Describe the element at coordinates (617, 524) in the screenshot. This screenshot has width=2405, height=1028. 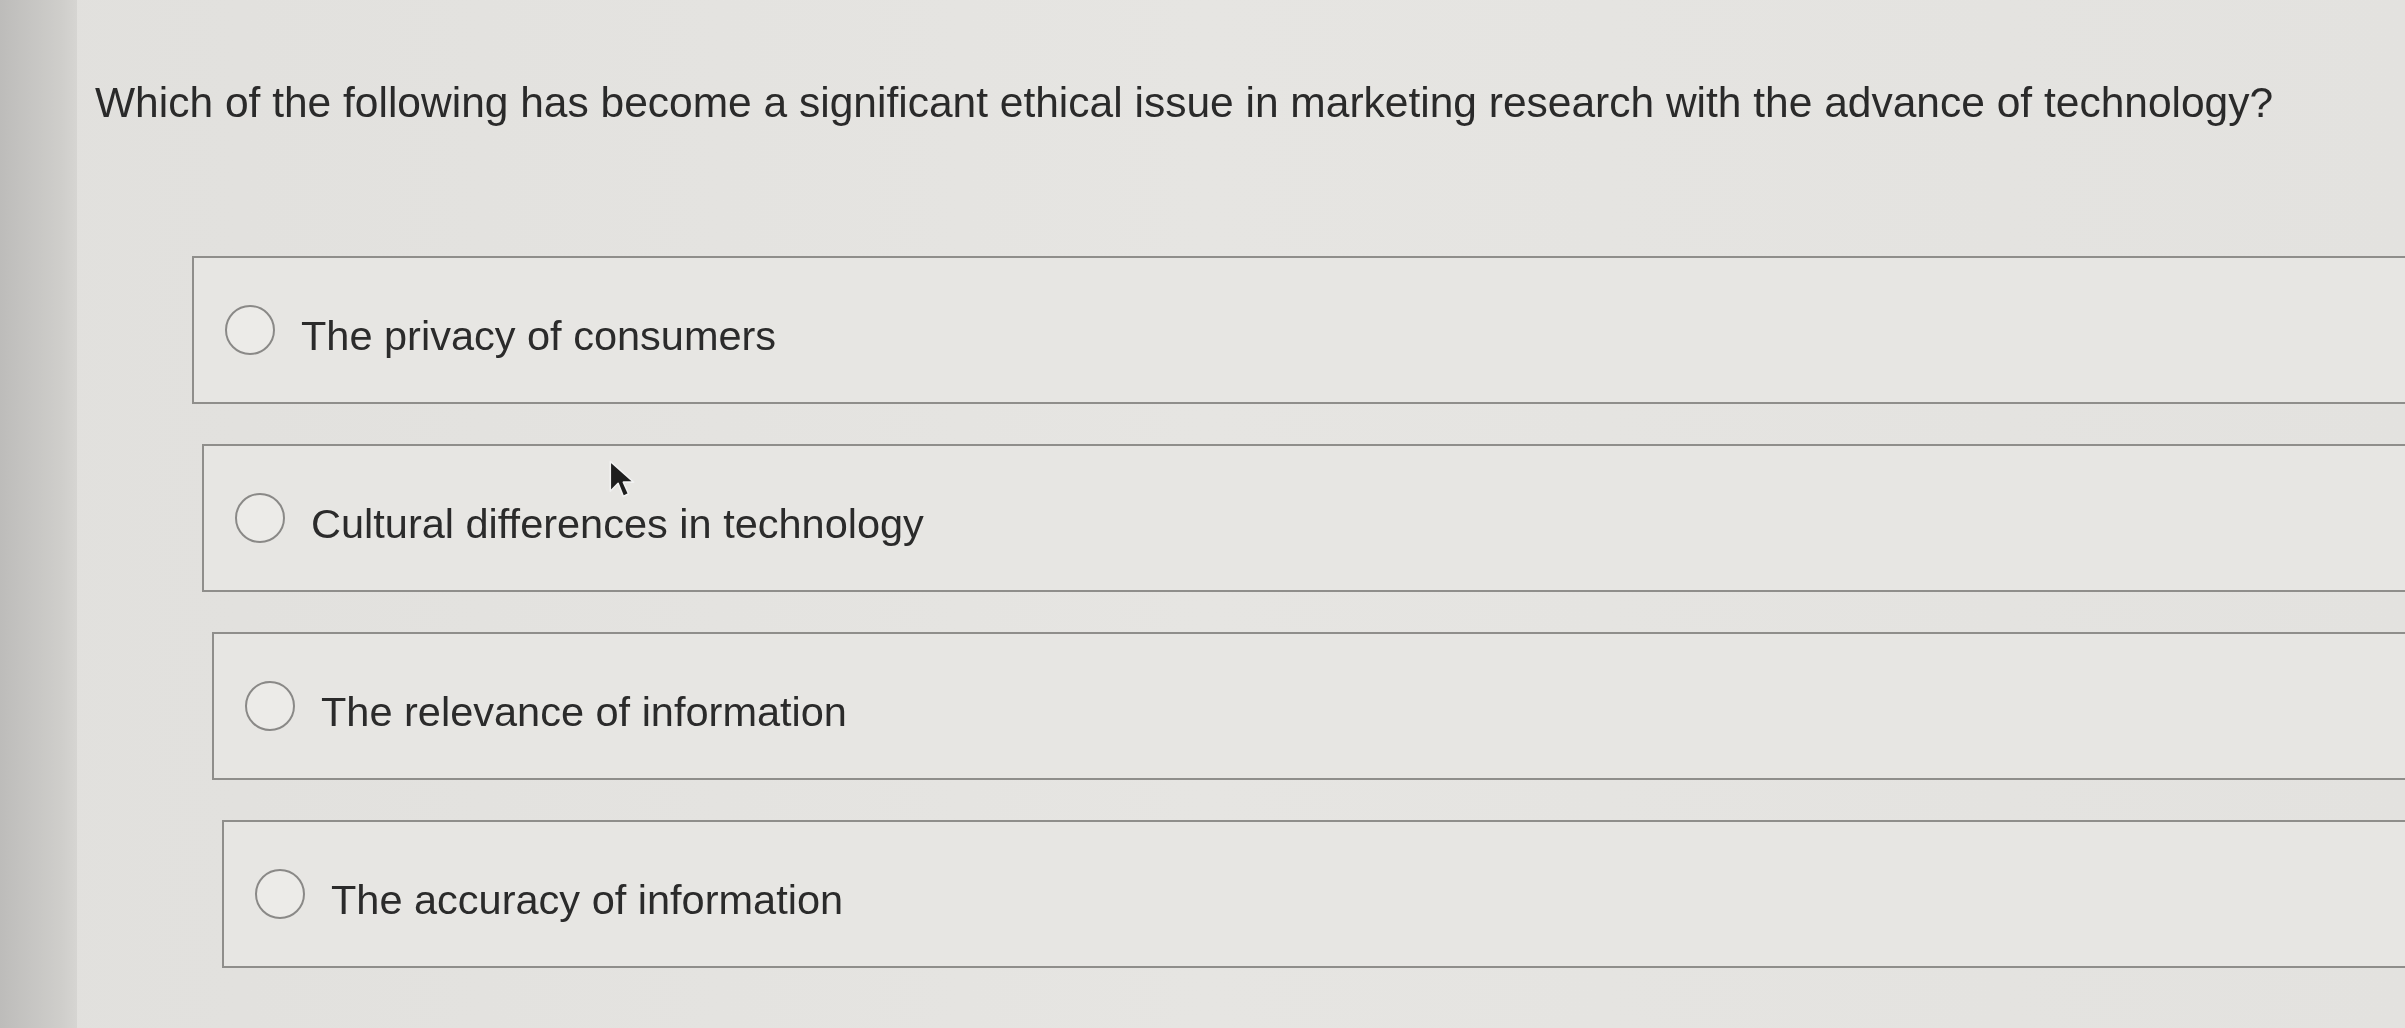
I see `option-label: Cultural differences in technology` at that location.